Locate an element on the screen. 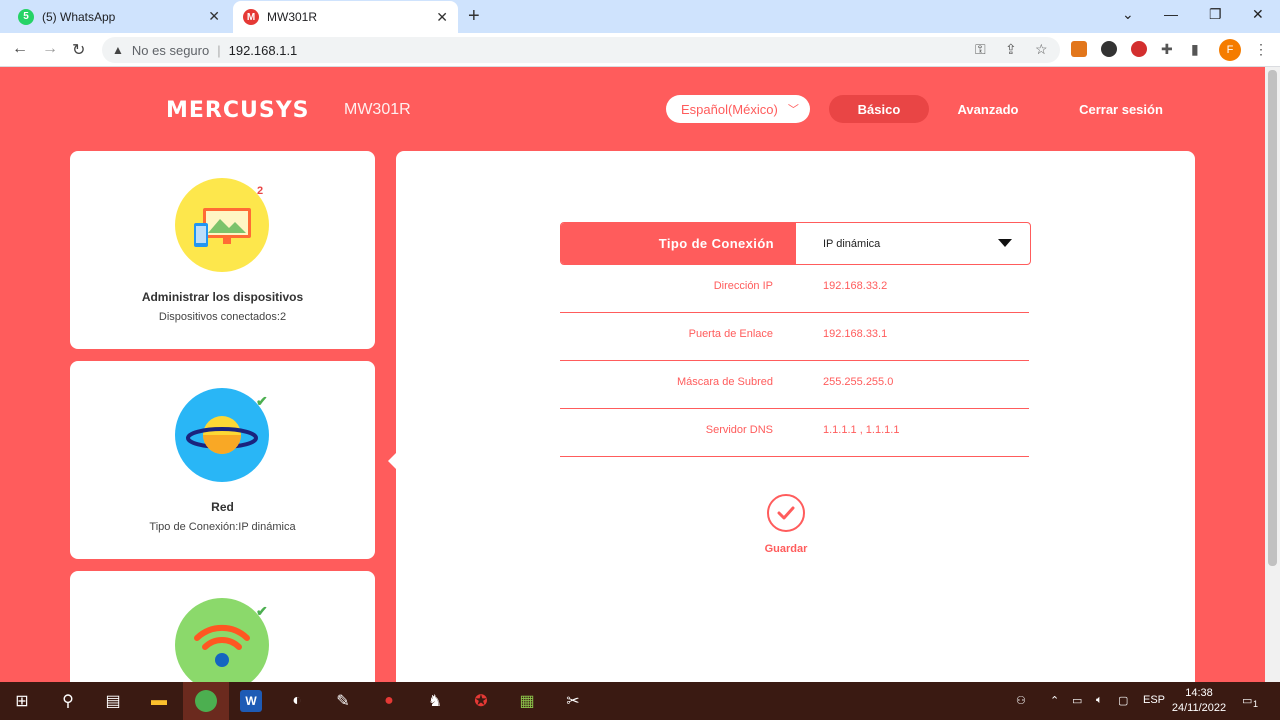 The width and height of the screenshot is (1280, 720). language-select: Español(México) ﹀ is located at coordinates (738, 109).